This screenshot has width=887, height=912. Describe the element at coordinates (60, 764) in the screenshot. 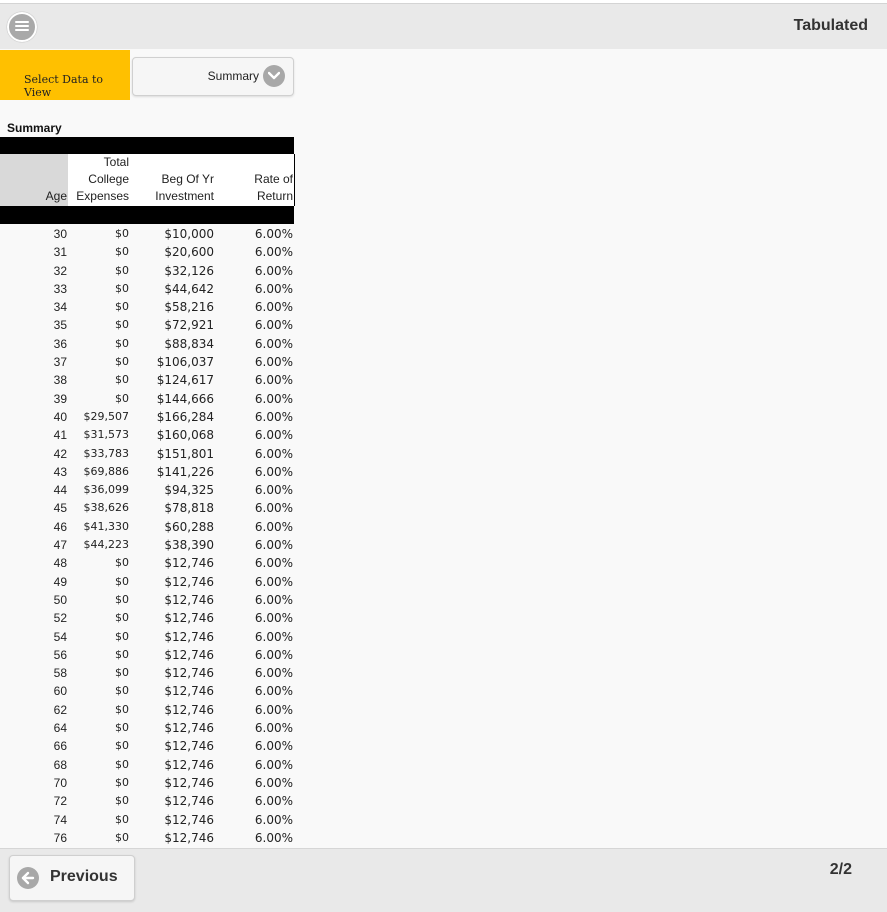

I see `age-cell: 68` at that location.